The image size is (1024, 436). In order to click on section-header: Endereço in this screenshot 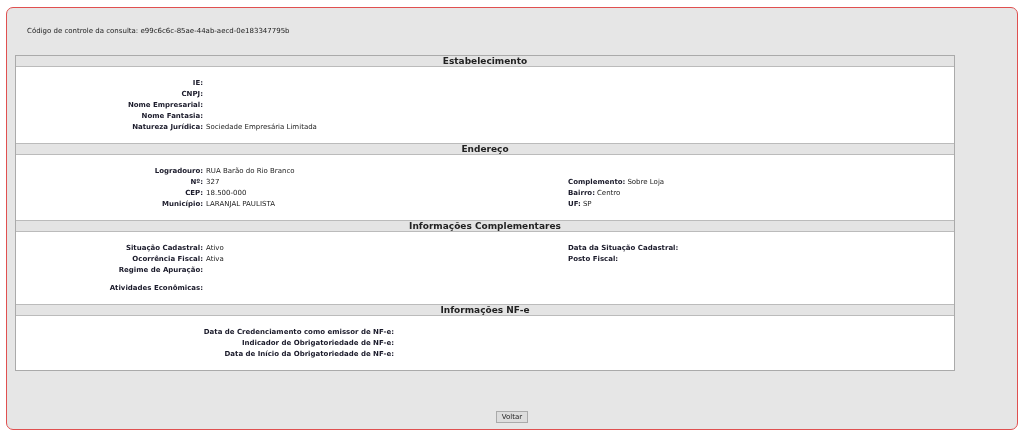, I will do `click(485, 149)`.